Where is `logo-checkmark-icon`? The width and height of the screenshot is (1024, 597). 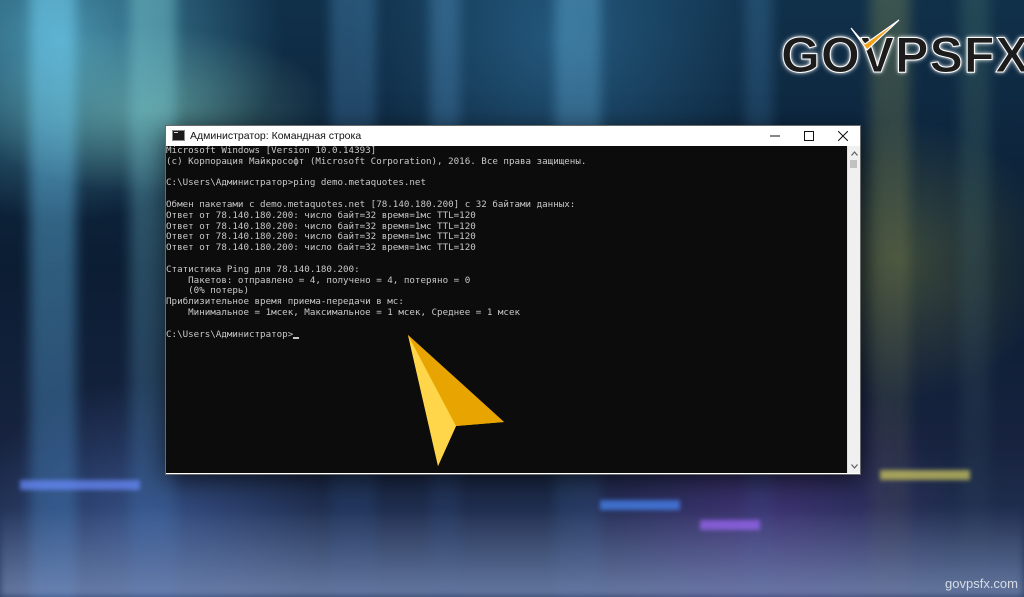 logo-checkmark-icon is located at coordinates (875, 35).